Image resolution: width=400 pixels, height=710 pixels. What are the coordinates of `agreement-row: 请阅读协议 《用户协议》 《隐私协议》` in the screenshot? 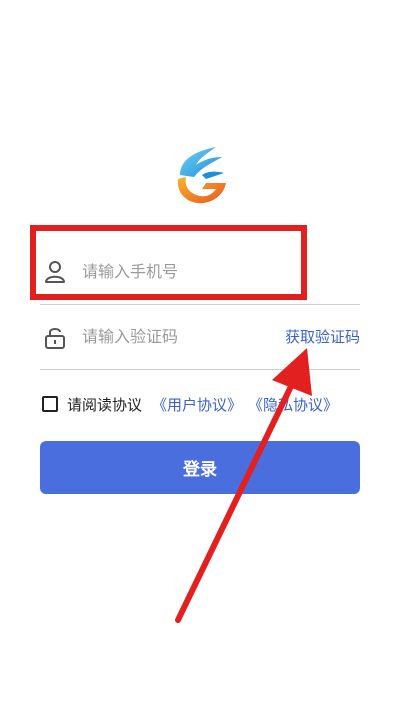 It's located at (193, 404).